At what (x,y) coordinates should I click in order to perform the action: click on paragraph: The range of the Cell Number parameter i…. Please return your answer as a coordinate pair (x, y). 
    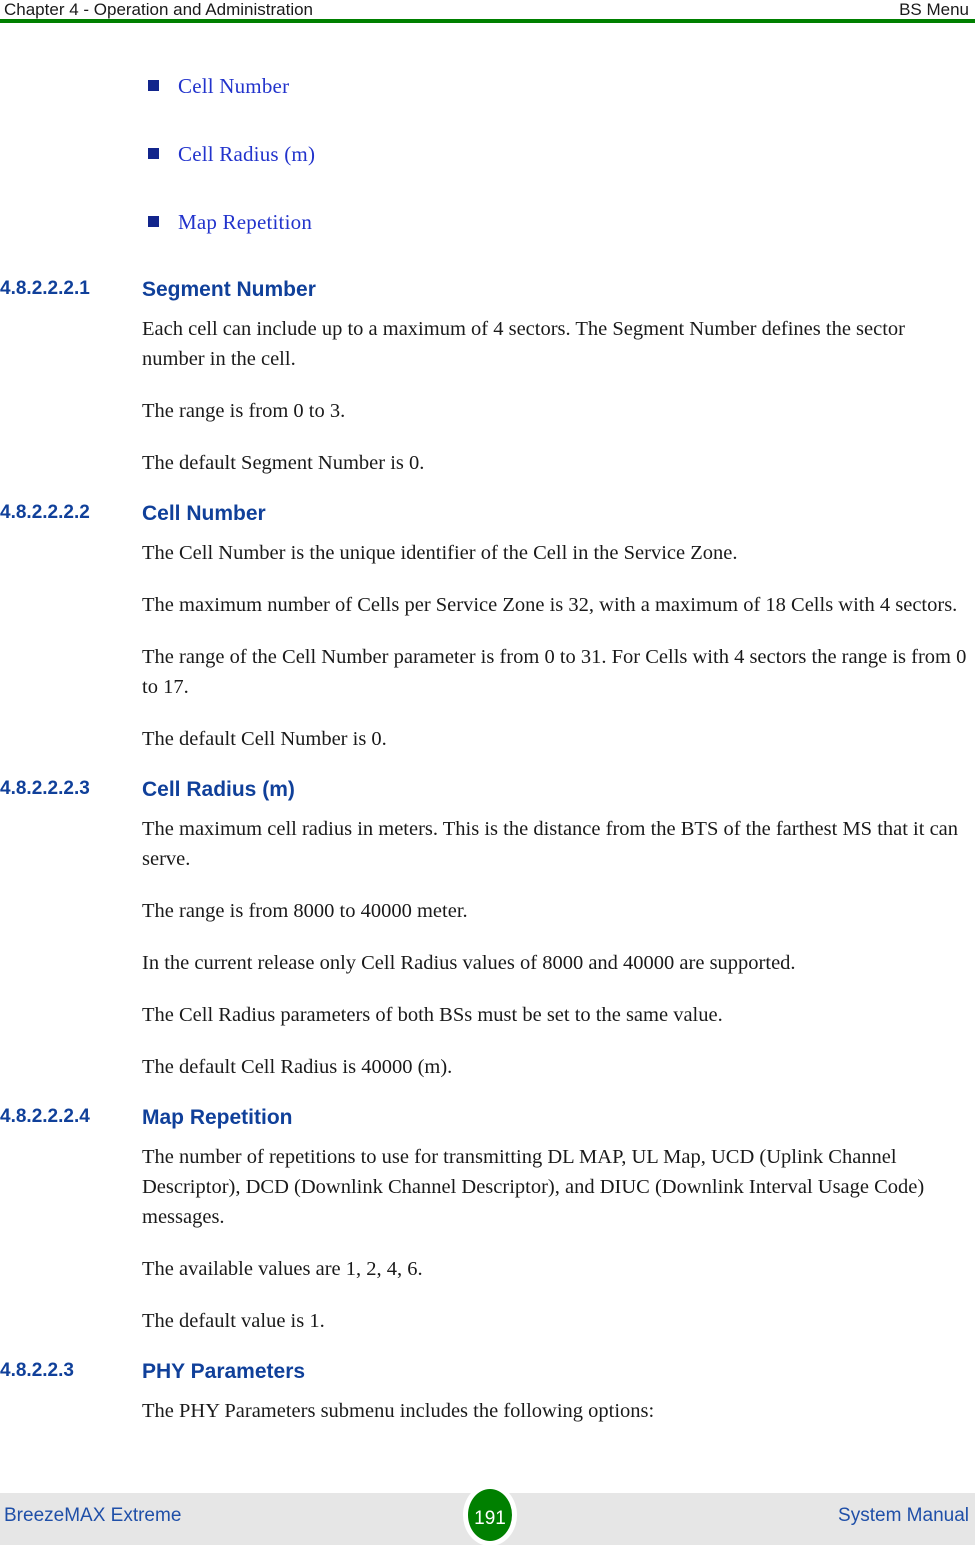
    Looking at the image, I should click on (554, 672).